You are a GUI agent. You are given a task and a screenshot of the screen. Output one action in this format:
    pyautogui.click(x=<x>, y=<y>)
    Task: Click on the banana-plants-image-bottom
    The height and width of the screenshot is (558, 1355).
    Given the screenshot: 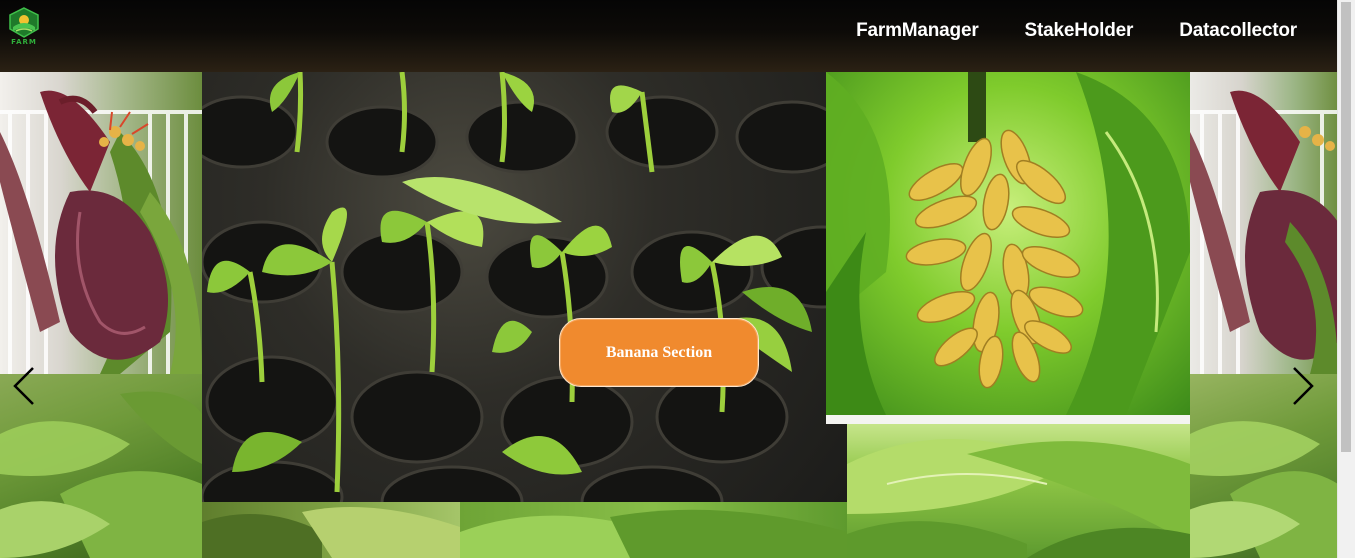 What is the action you would take?
    pyautogui.click(x=331, y=530)
    